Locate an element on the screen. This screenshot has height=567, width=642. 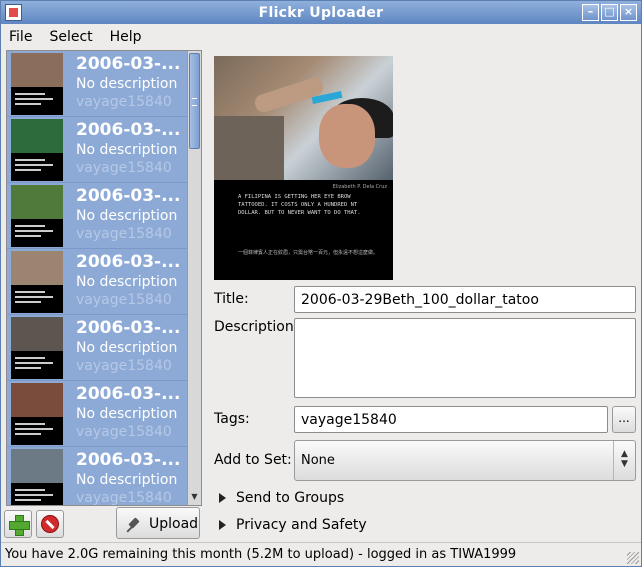
menu-bar: File Select Help is located at coordinates (321, 37).